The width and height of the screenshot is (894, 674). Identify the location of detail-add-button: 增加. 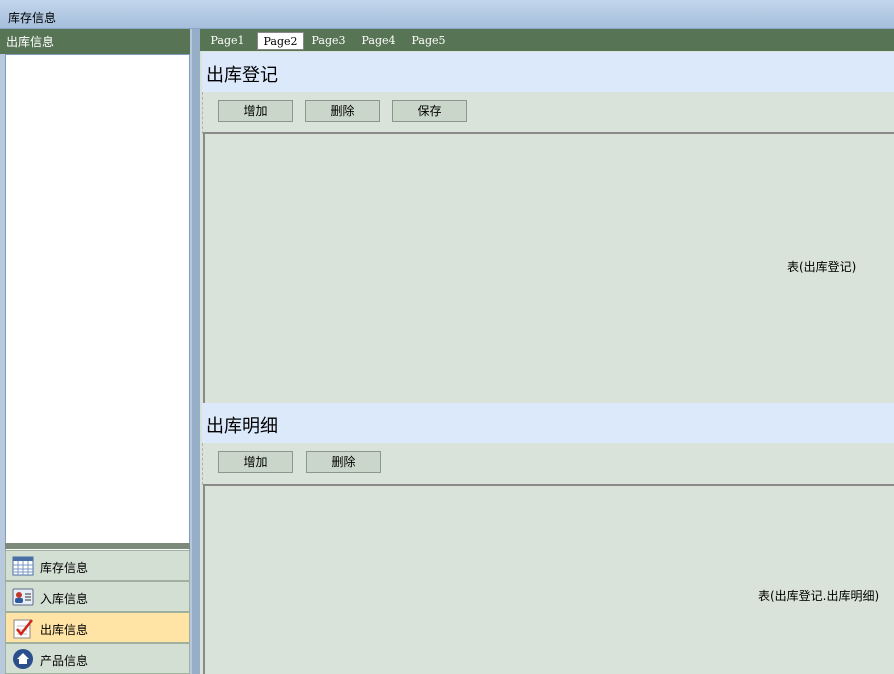
(255, 462).